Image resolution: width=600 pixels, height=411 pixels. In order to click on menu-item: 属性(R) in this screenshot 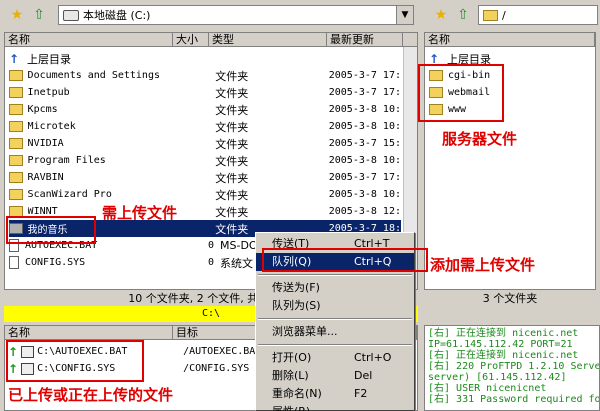, I will do `click(335, 407)`.